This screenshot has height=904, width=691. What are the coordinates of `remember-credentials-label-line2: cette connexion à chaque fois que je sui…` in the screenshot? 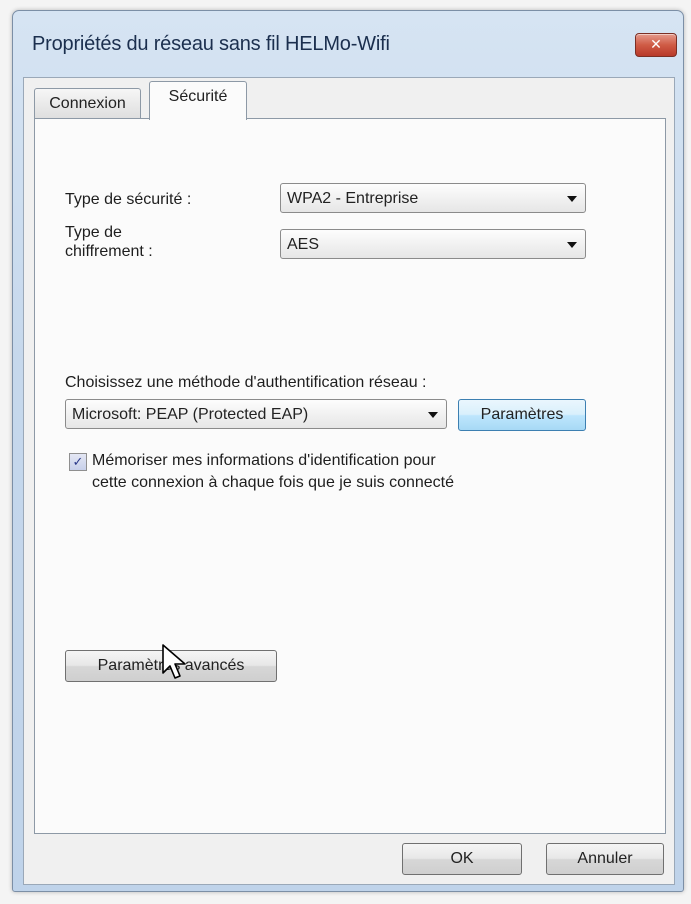 It's located at (273, 482).